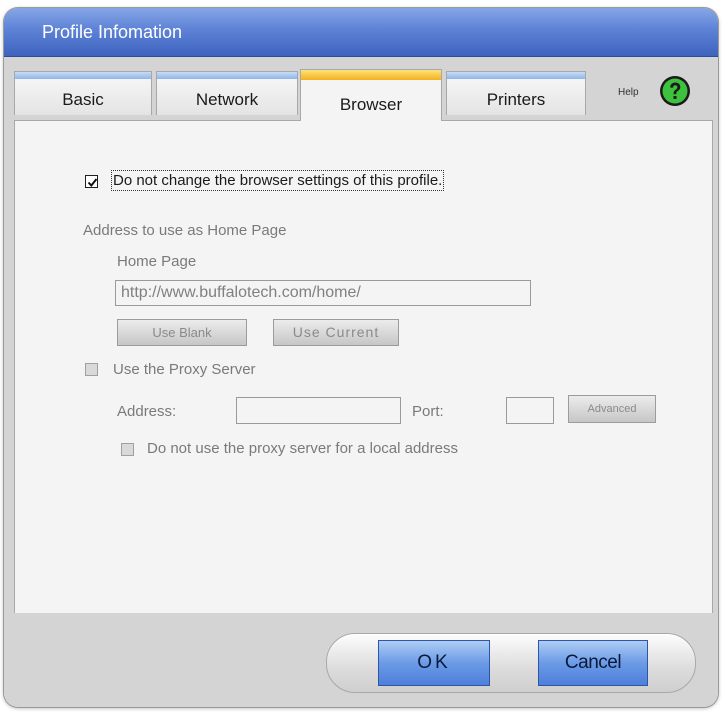 Image resolution: width=723 pixels, height=712 pixels. I want to click on tab-label: Browser, so click(371, 104).